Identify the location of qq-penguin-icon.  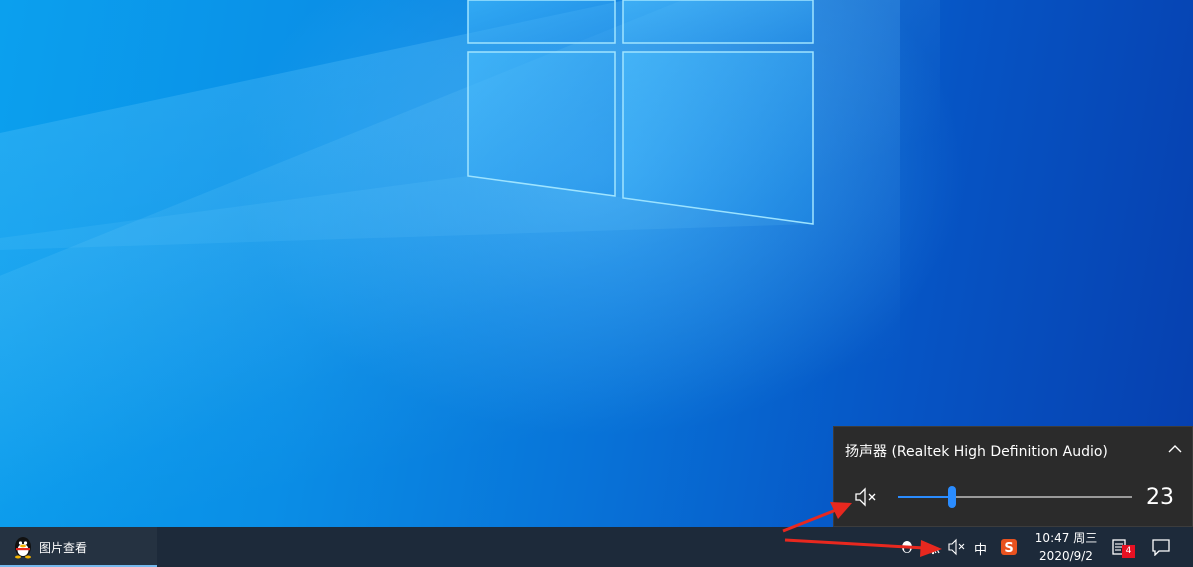
(23, 548).